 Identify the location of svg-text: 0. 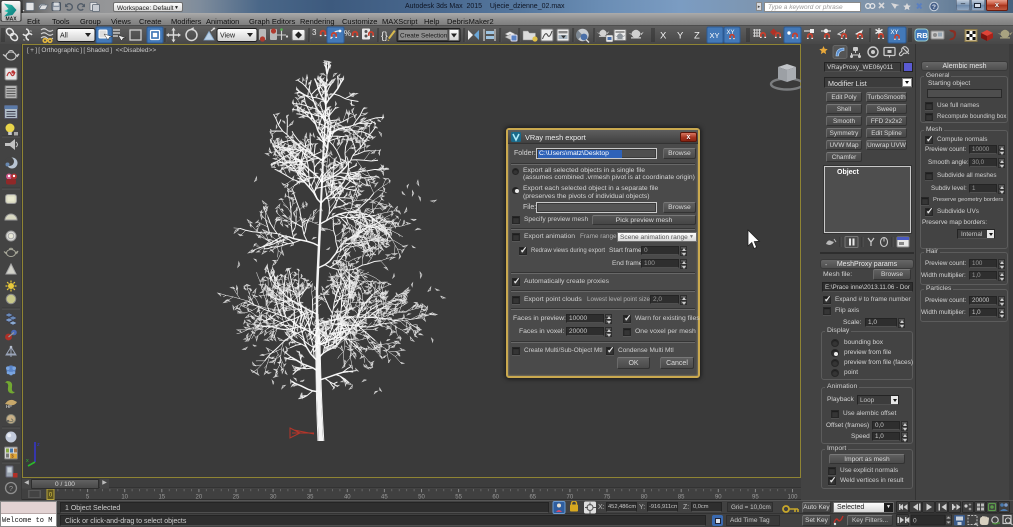
(915, 521).